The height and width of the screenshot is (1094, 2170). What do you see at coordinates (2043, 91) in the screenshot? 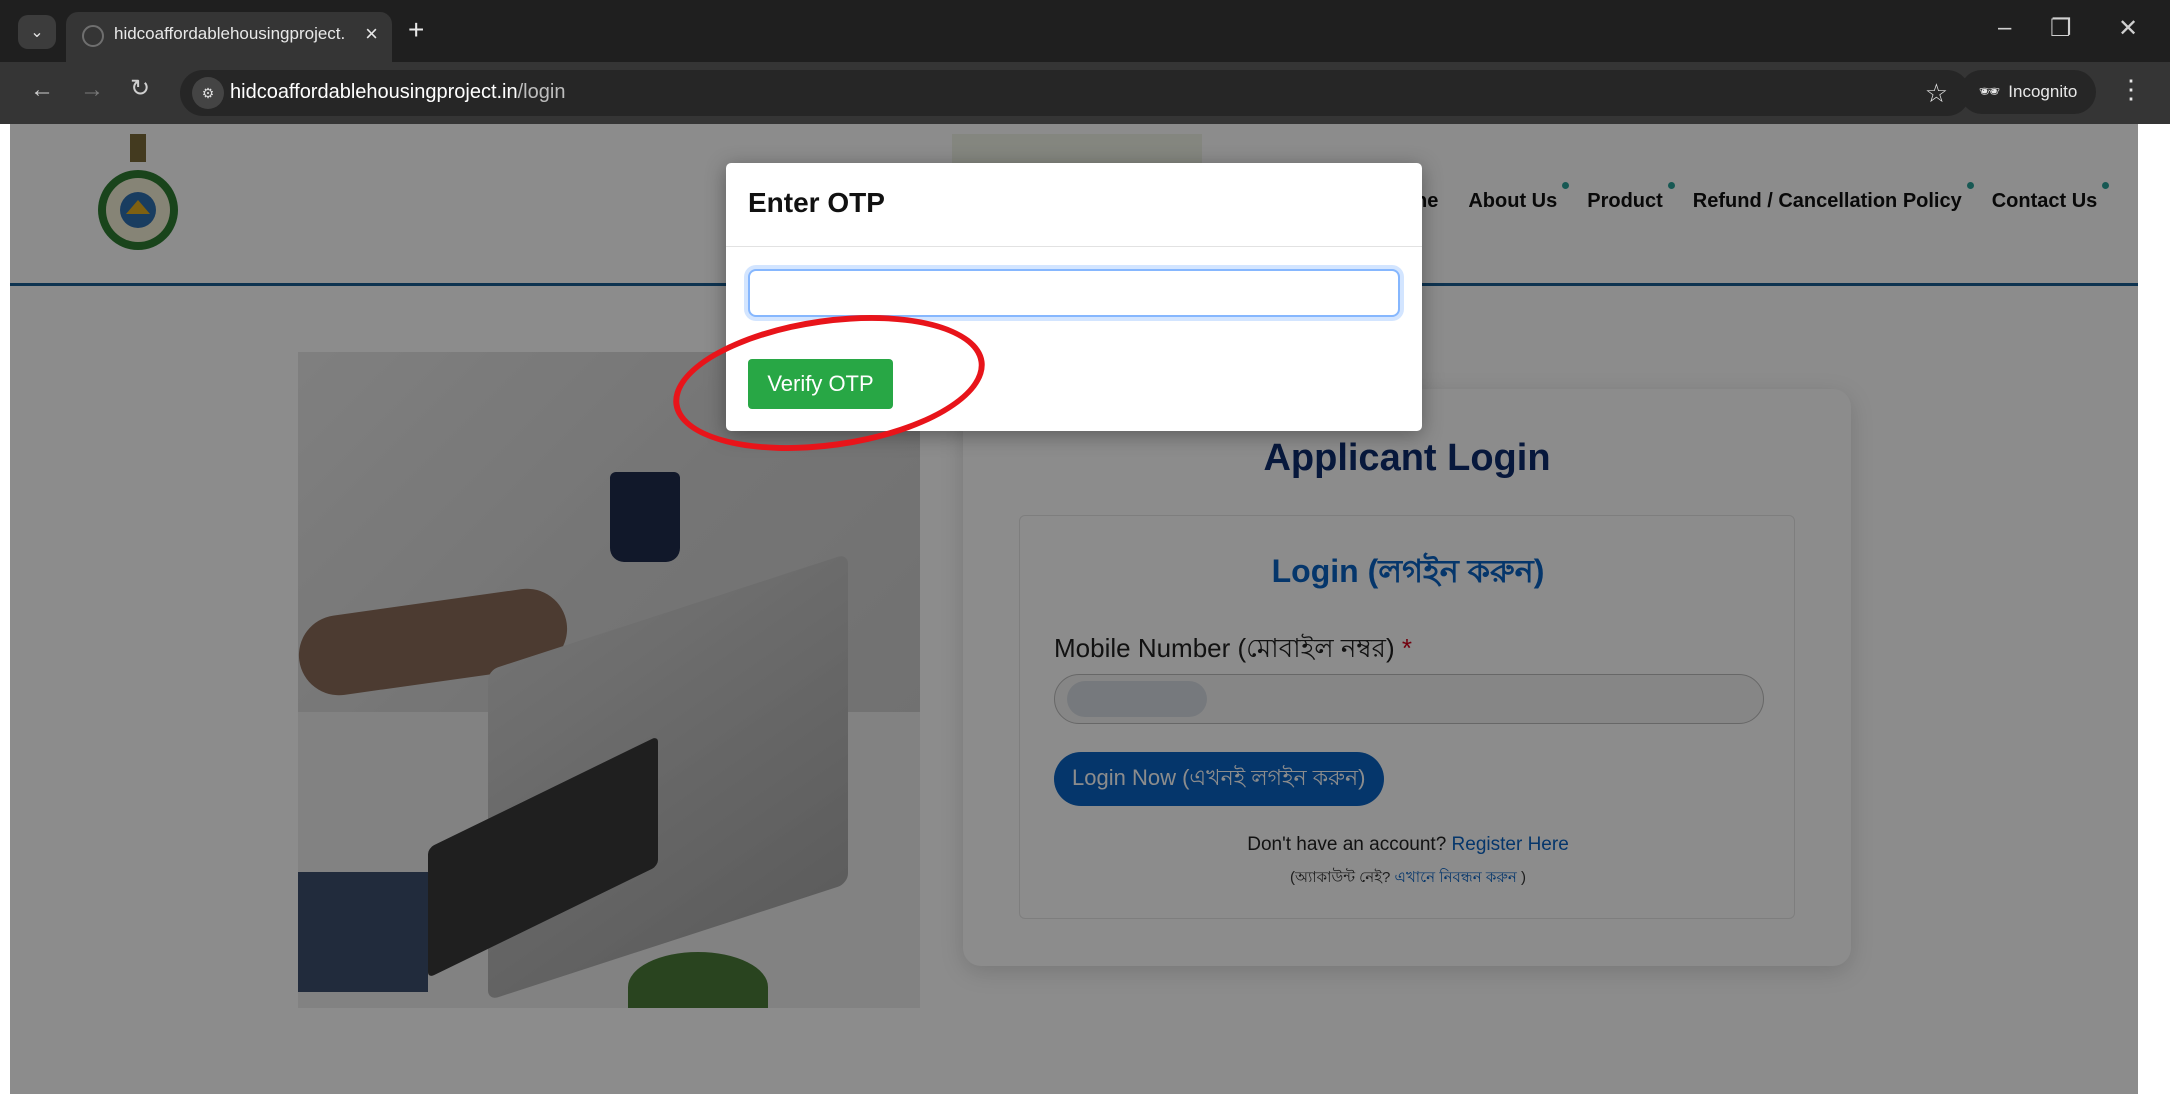
I see `incognito-label: Incognito` at bounding box center [2043, 91].